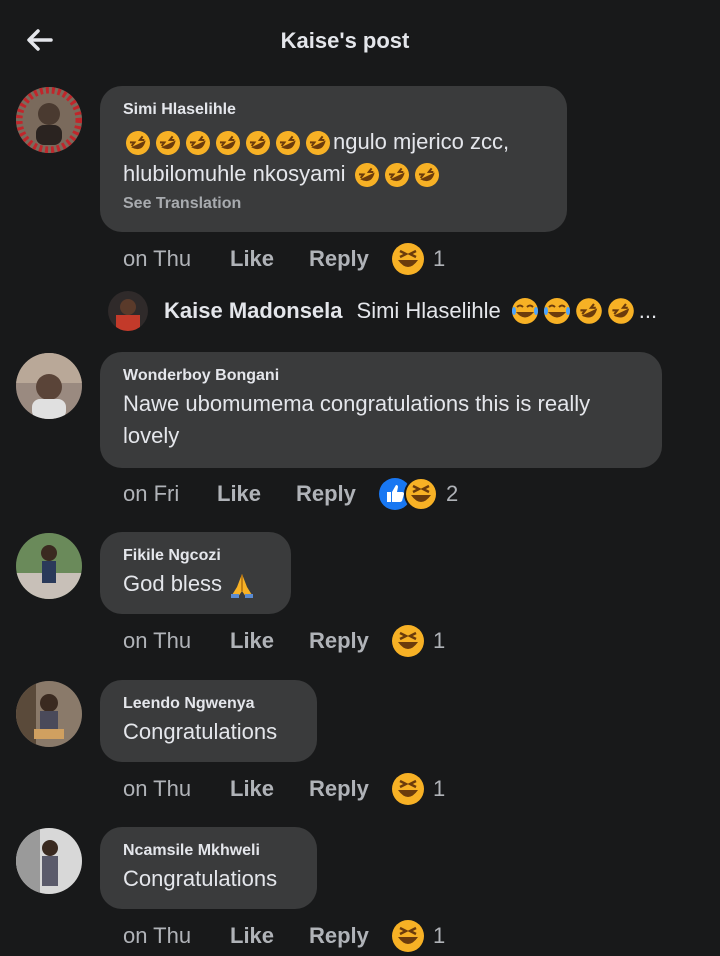 This screenshot has height=956, width=720. I want to click on comment-author: Fikile Ngcozi, so click(196, 556).